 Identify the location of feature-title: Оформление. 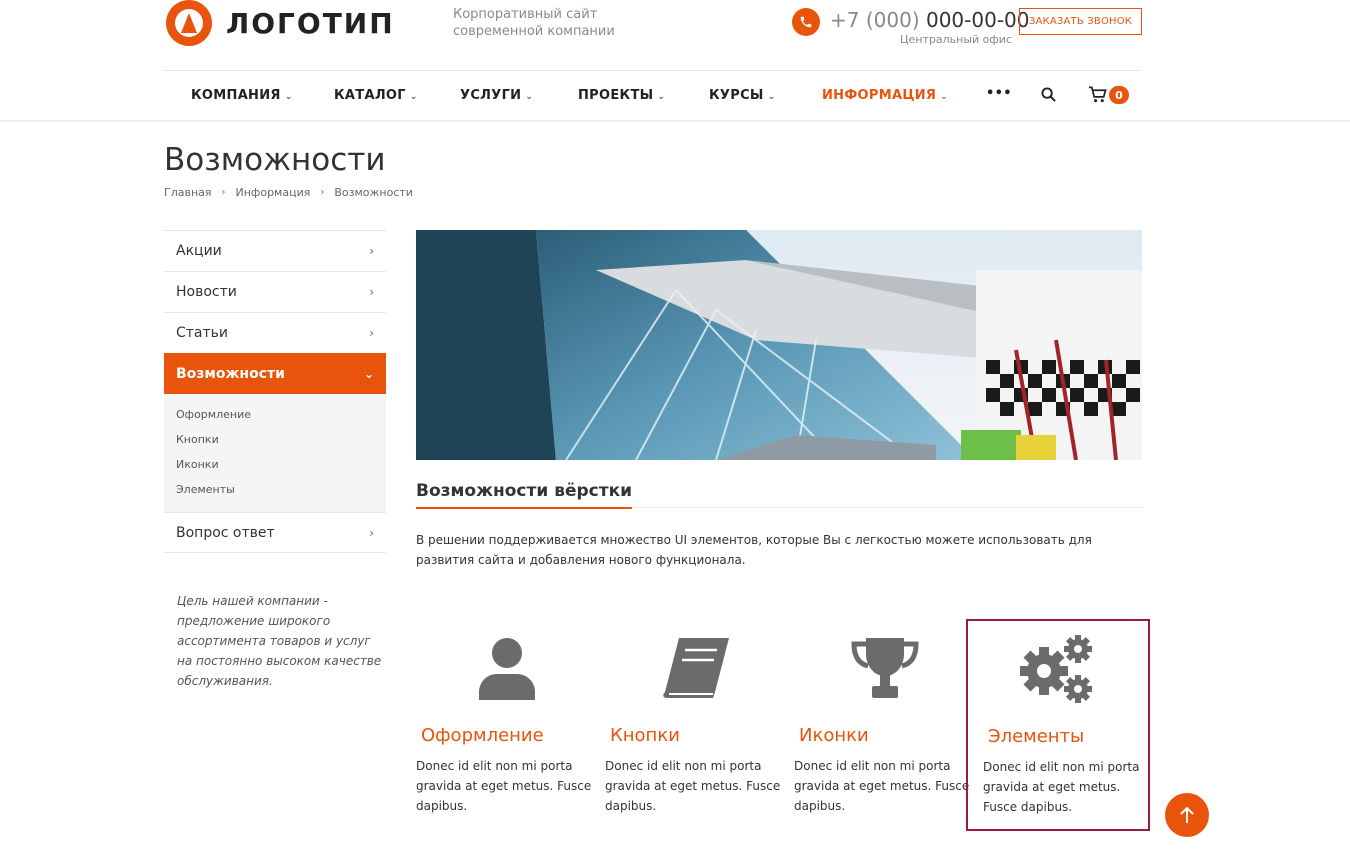
(482, 735).